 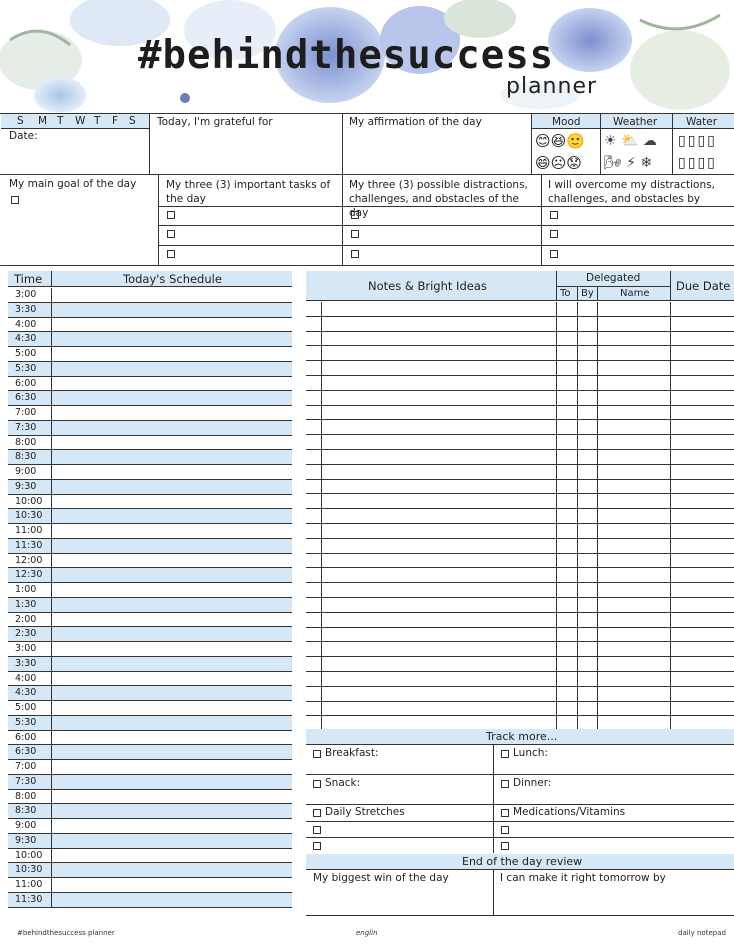 I want to click on day-fri: F, so click(x=115, y=121).